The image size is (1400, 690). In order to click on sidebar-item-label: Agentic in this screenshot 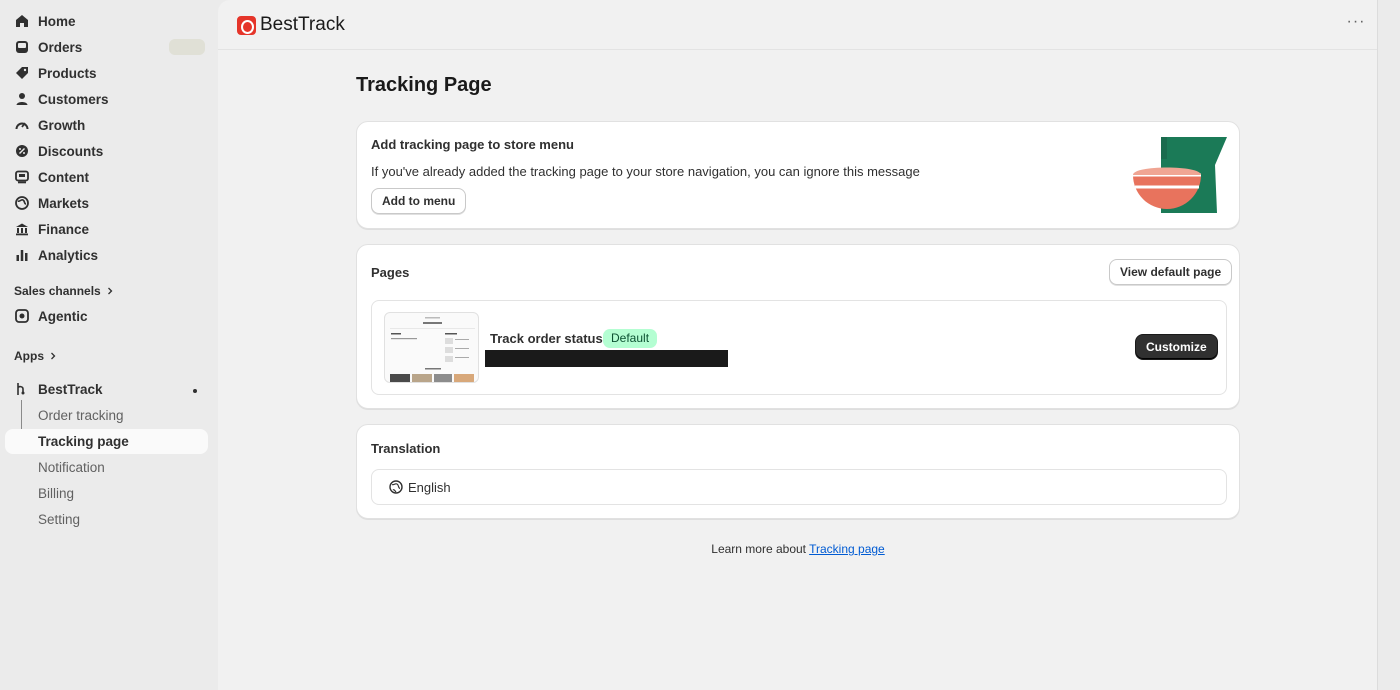, I will do `click(63, 316)`.